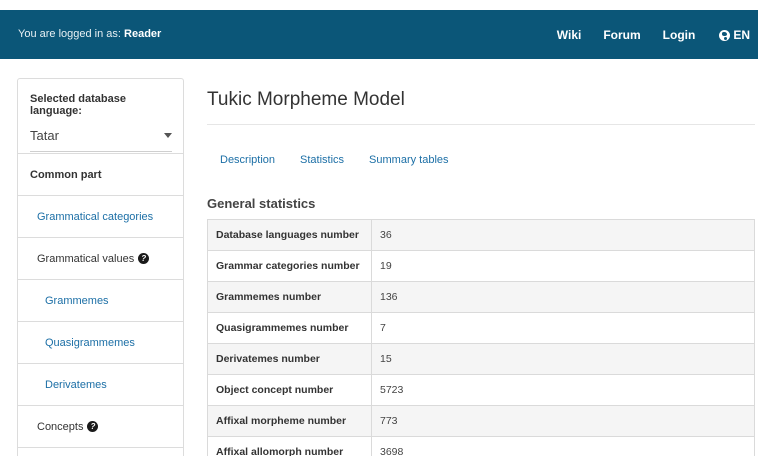 This screenshot has height=456, width=758. I want to click on table-row: Grammemes number 136, so click(481, 297).